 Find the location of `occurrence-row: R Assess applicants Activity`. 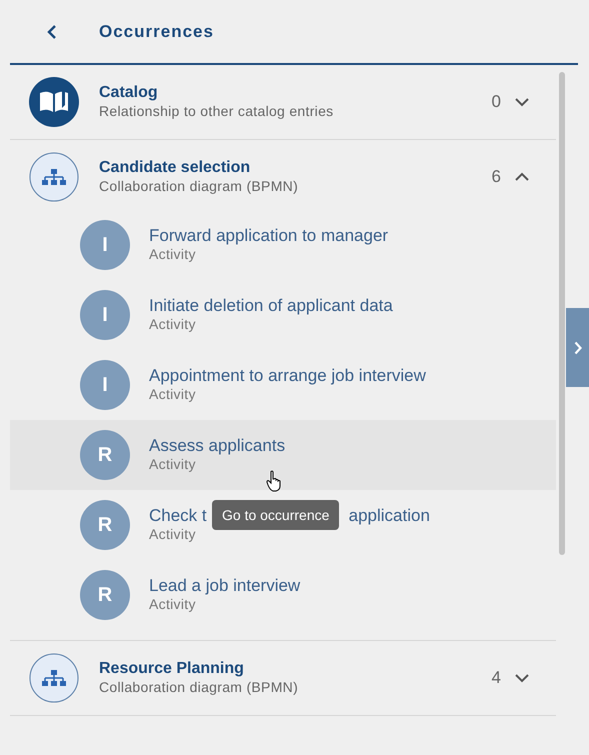

occurrence-row: R Assess applicants Activity is located at coordinates (283, 455).